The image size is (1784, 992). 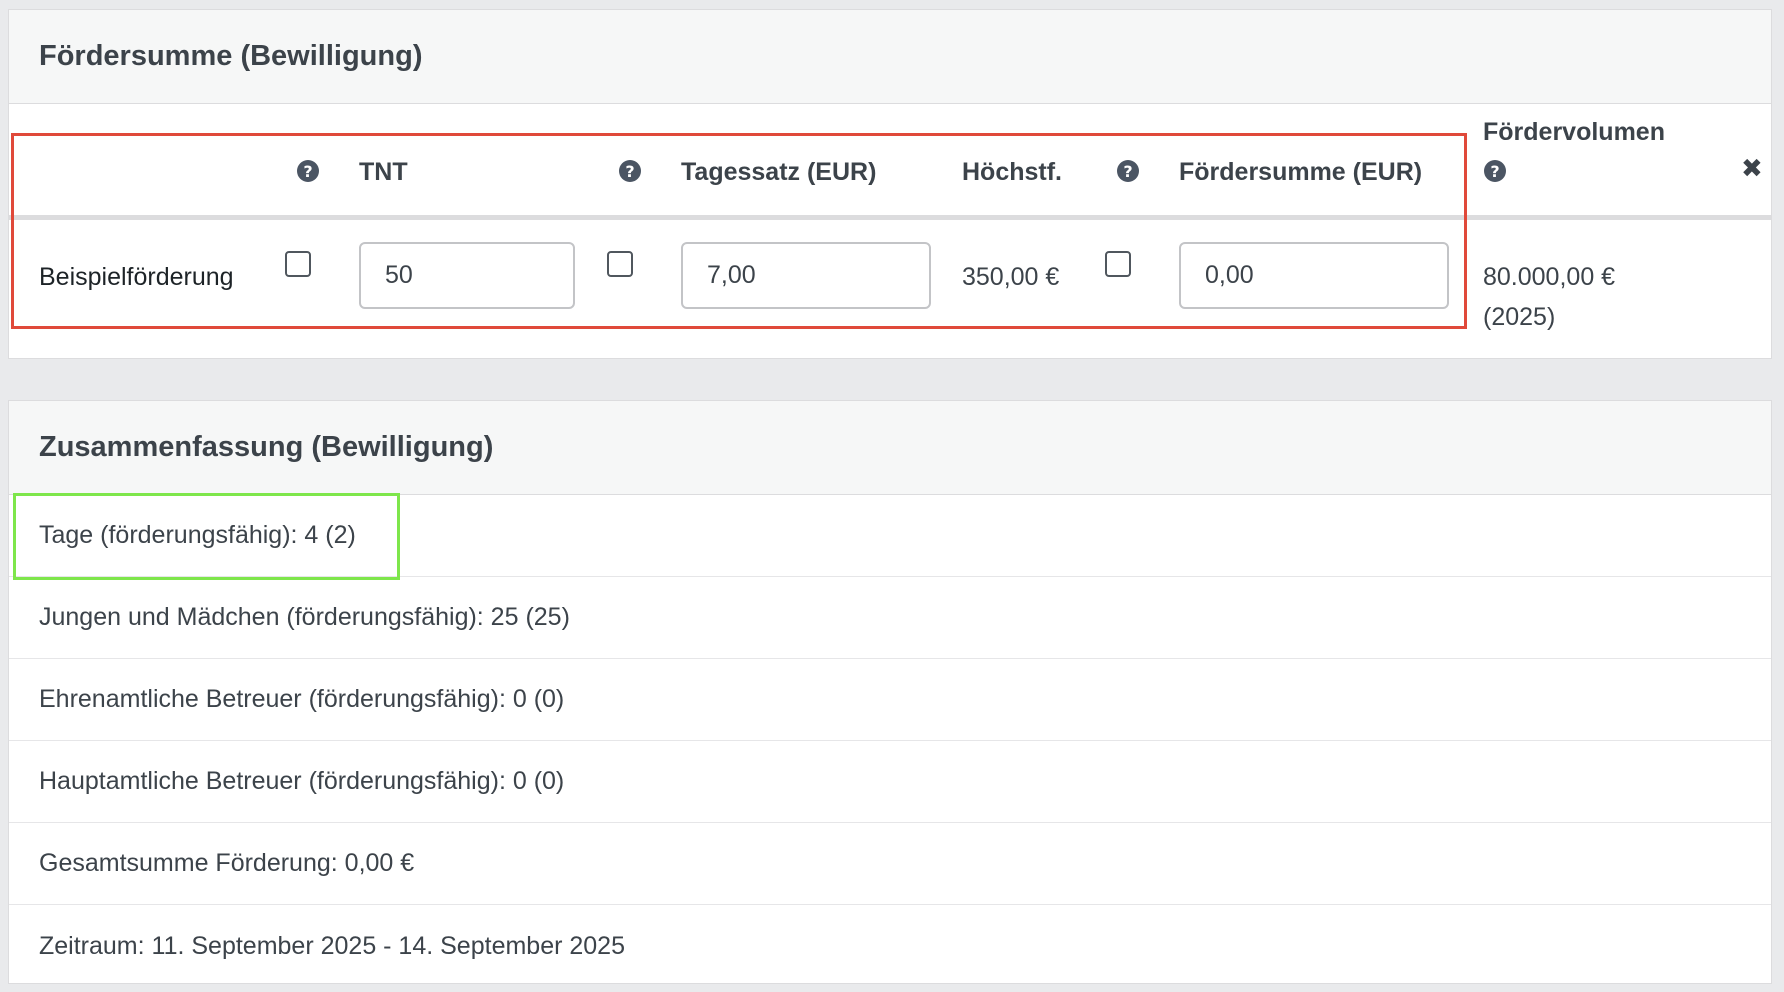 I want to click on foerdersumme-input, so click(x=1314, y=275).